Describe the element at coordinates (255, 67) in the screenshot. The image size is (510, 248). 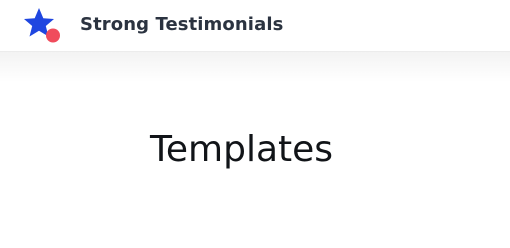
I see `header-shadow` at that location.